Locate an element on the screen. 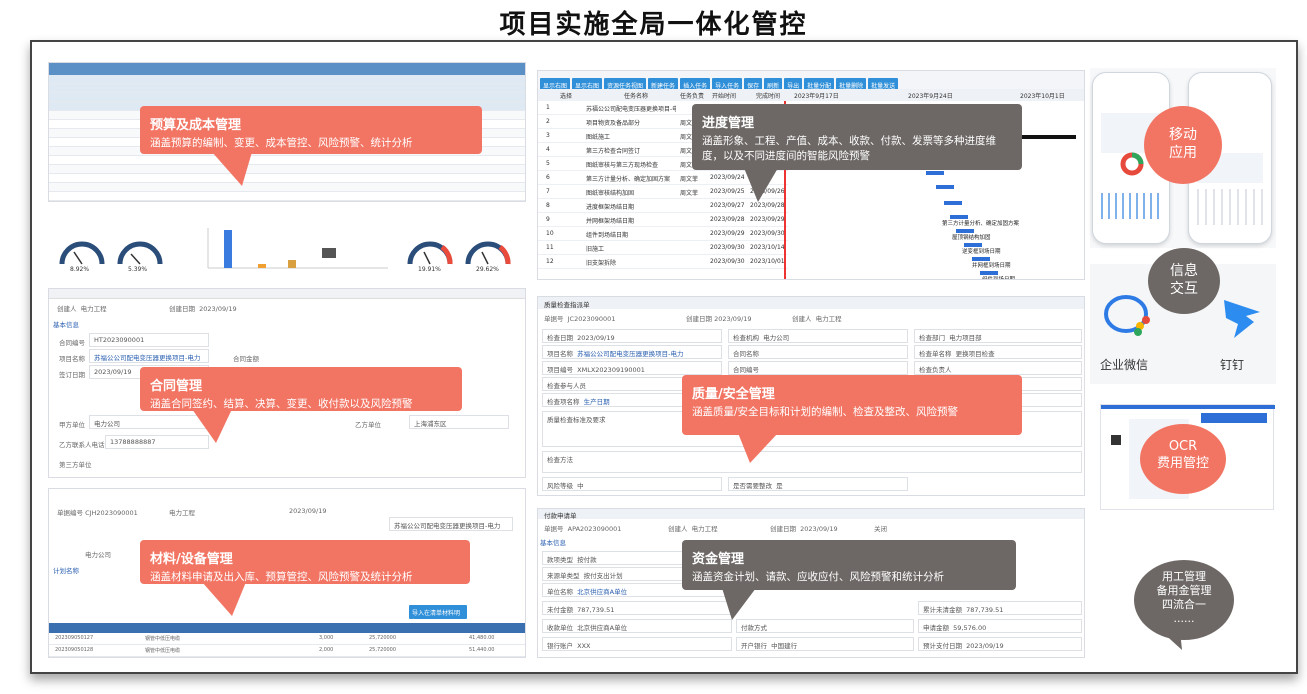 This screenshot has width=1307, height=694. gantt-row: 12 旧支架拆除 2023/09/30 2023/10/01 is located at coordinates (663, 262).